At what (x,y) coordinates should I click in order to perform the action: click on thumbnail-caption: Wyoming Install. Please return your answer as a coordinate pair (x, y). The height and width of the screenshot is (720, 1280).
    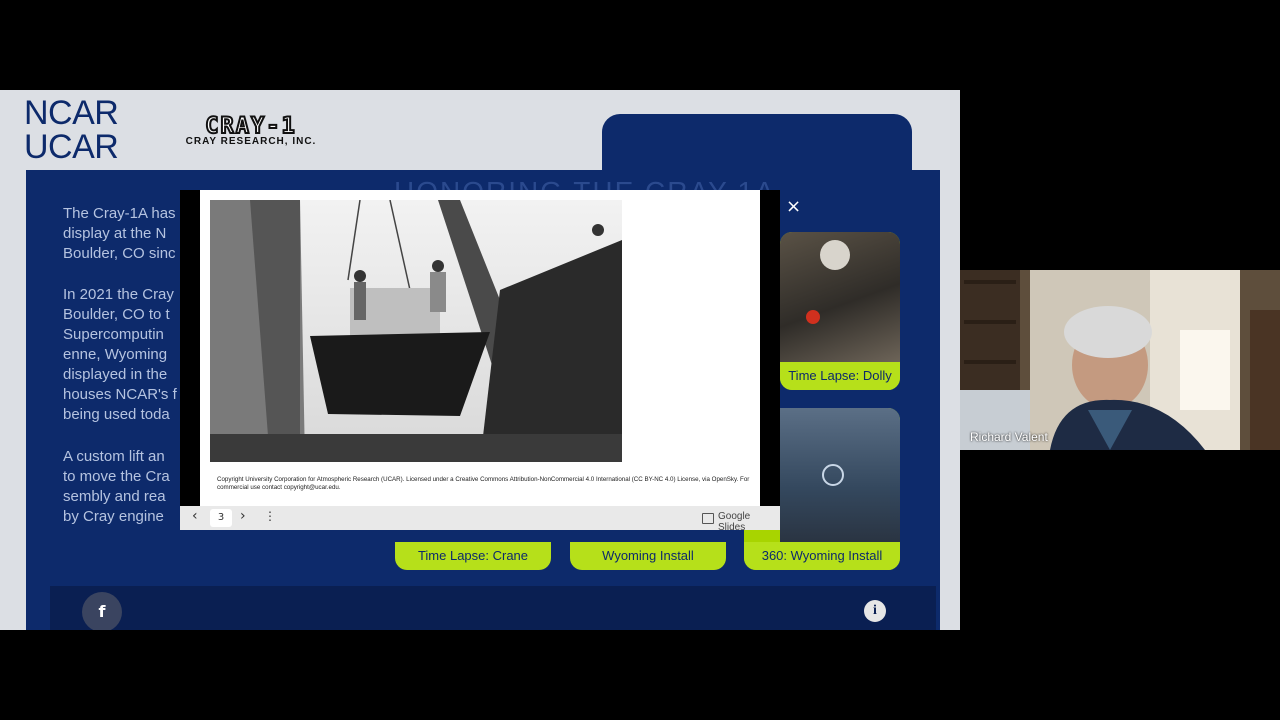
    Looking at the image, I should click on (648, 556).